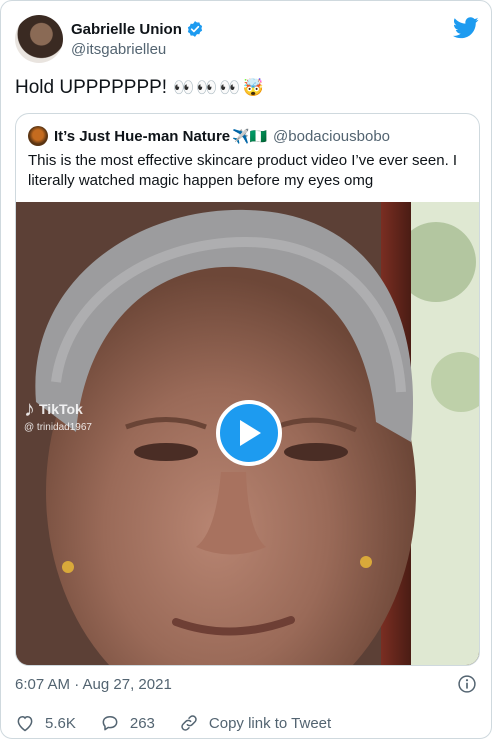  I want to click on tiktok-logo: ♪ TikTok, so click(58, 409).